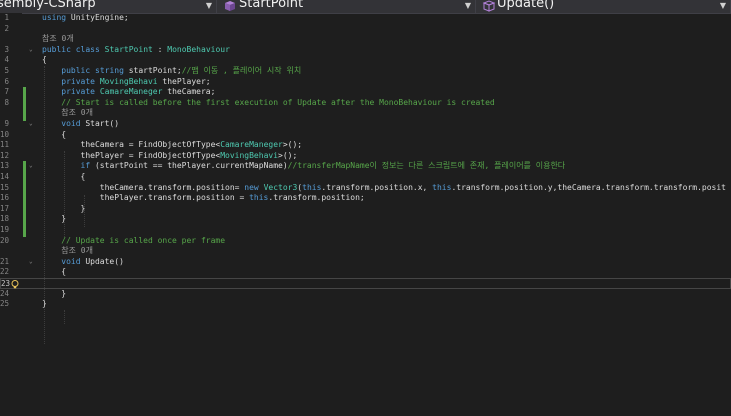  Describe the element at coordinates (64, 317) in the screenshot. I see `indent-guide` at that location.